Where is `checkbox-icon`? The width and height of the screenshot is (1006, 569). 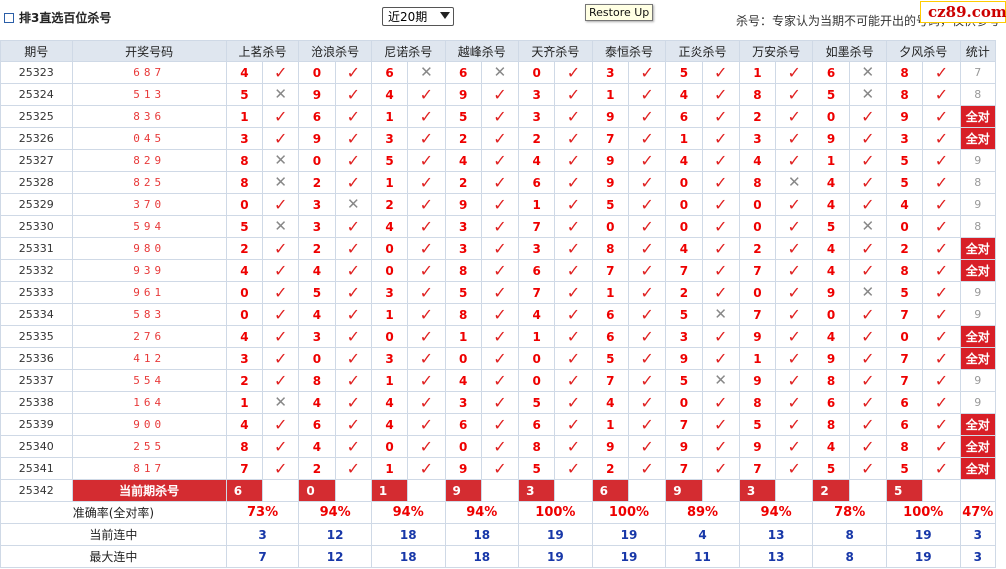
checkbox-icon is located at coordinates (9, 17).